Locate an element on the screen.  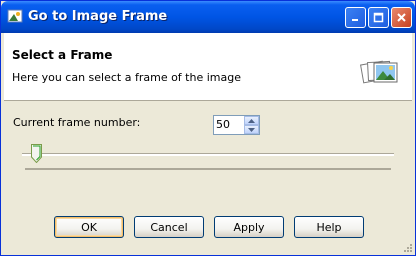
current-frame-label: Current frame number: is located at coordinates (77, 122).